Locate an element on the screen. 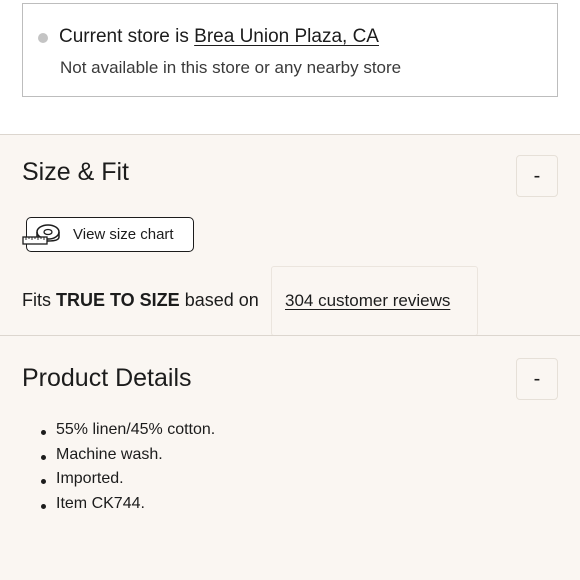 This screenshot has height=580, width=580. fit-summary: Fits TRUE TO SIZE based on is located at coordinates (140, 300).